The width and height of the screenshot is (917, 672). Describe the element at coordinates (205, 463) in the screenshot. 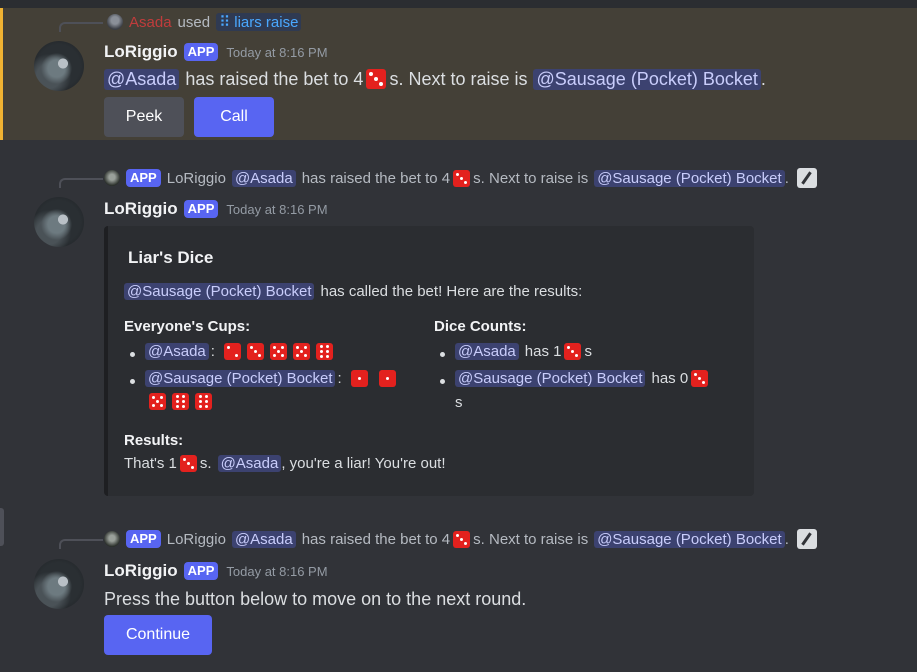

I see `results-mid: s.` at that location.